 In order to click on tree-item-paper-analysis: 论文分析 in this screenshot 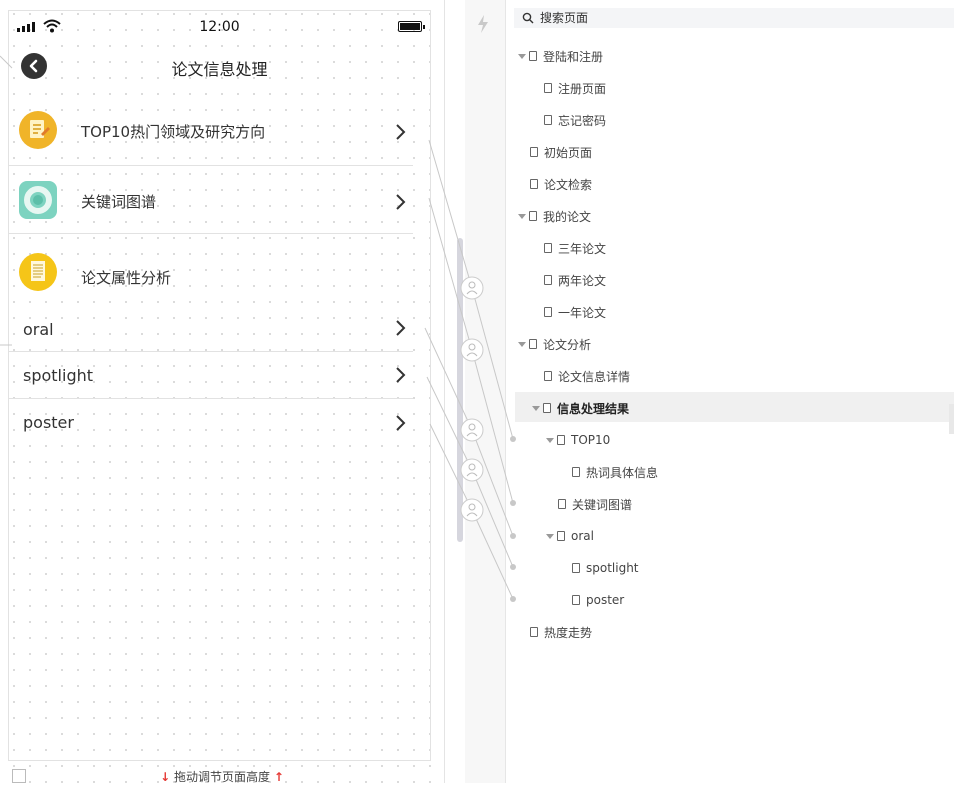, I will do `click(554, 344)`.